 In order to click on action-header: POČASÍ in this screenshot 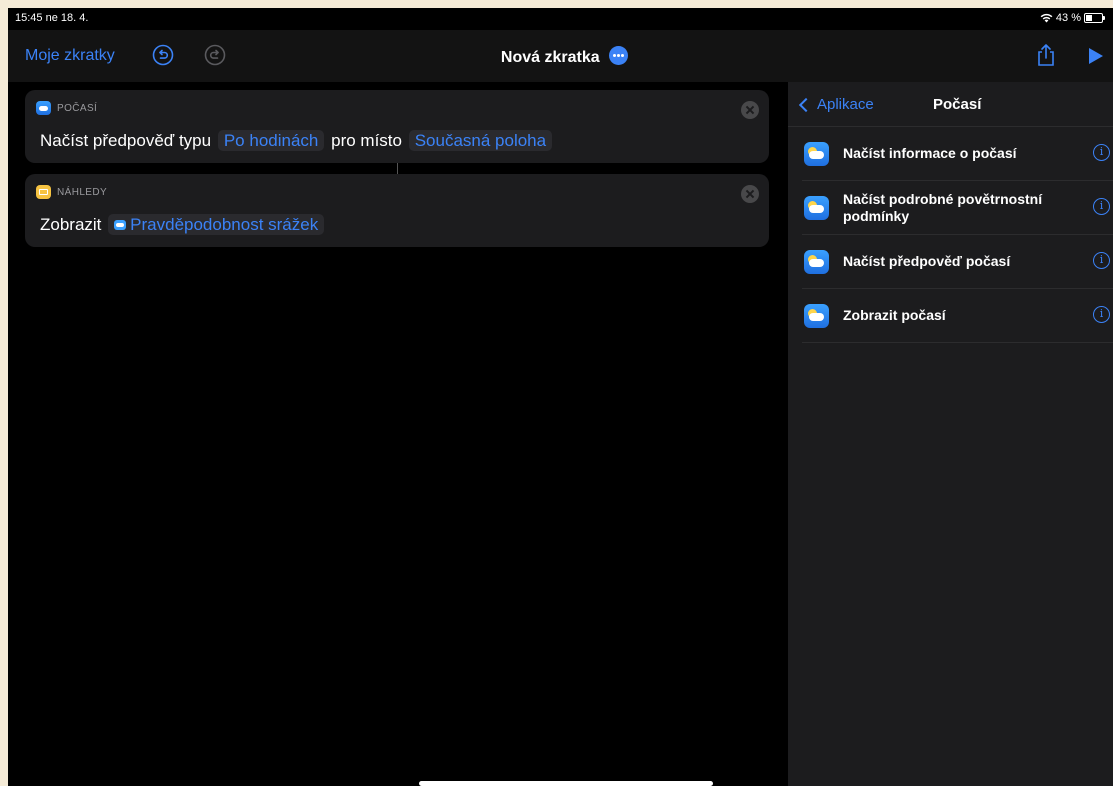, I will do `click(66, 108)`.